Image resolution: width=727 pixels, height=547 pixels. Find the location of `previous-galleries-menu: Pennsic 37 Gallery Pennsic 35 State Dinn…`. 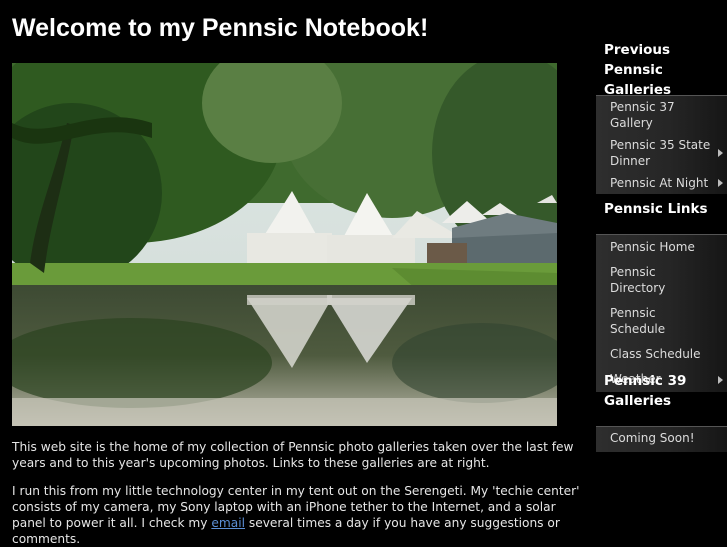

previous-galleries-menu: Pennsic 37 Gallery Pennsic 35 State Dinn… is located at coordinates (661, 144).